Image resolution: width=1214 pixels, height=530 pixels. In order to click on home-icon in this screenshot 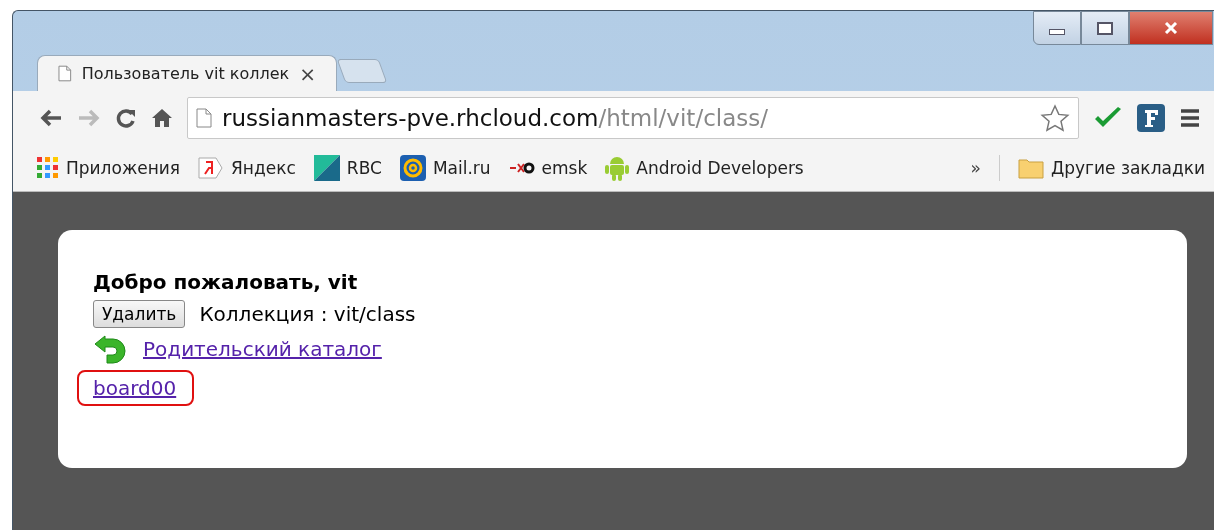, I will do `click(162, 118)`.